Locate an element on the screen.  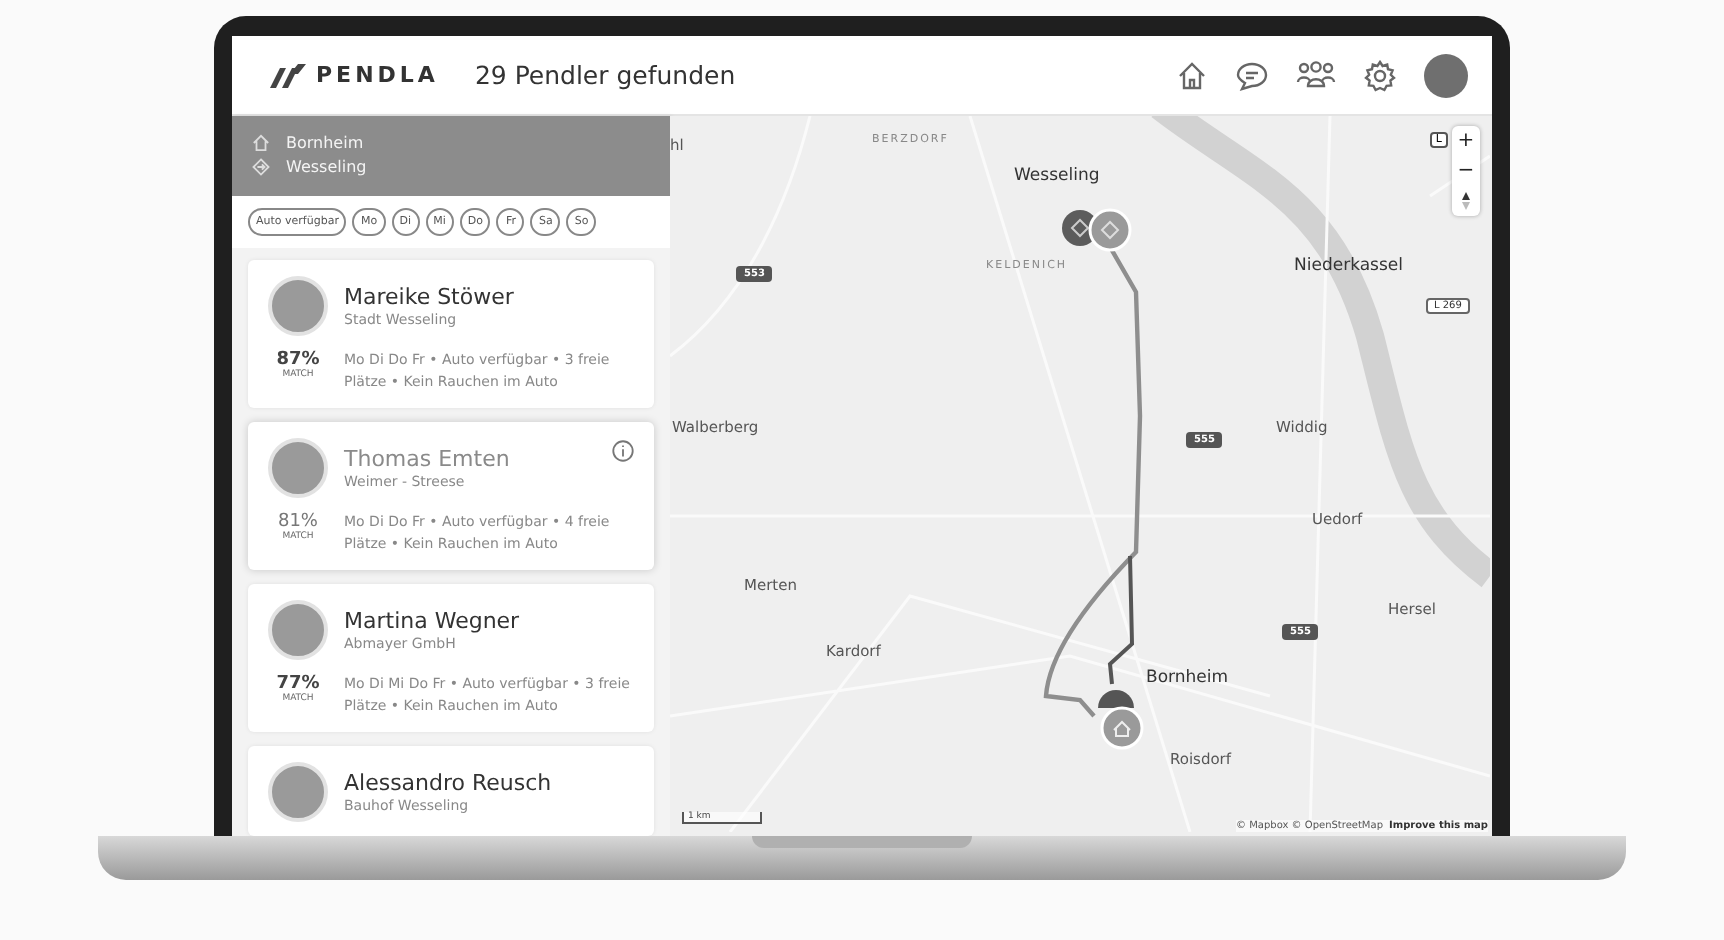
match-percent: 81% is located at coordinates (297, 522).